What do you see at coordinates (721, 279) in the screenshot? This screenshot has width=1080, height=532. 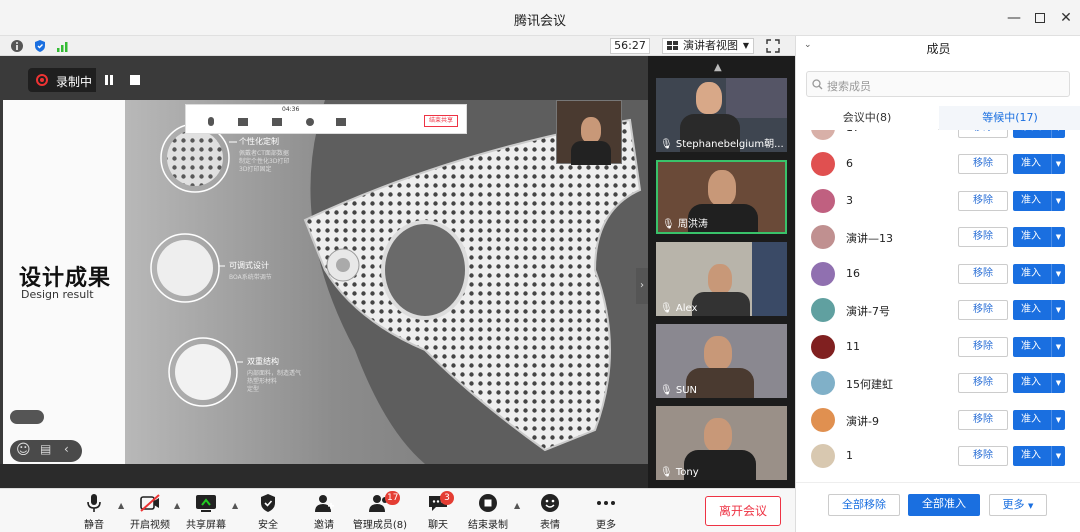 I see `video-tile: 🎙 Alex` at bounding box center [721, 279].